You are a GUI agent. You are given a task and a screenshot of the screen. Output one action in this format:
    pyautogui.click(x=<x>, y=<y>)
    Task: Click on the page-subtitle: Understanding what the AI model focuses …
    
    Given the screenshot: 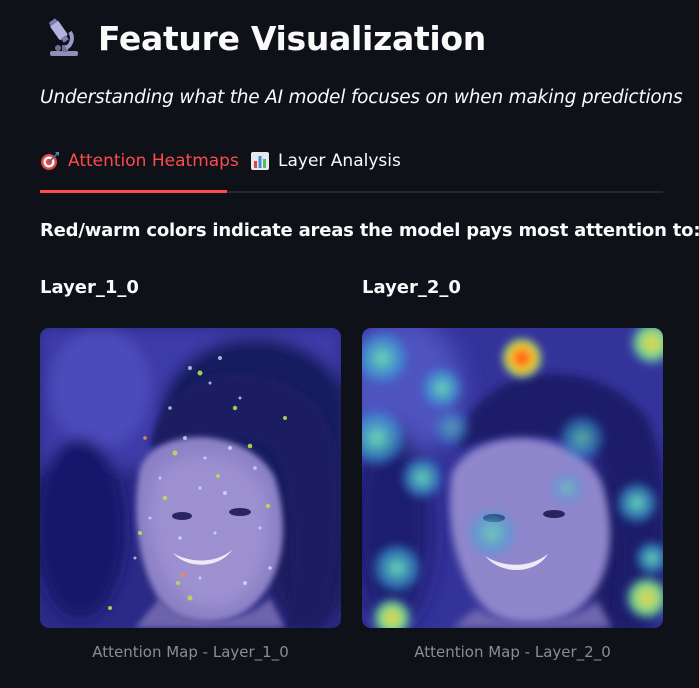 What is the action you would take?
    pyautogui.click(x=361, y=97)
    